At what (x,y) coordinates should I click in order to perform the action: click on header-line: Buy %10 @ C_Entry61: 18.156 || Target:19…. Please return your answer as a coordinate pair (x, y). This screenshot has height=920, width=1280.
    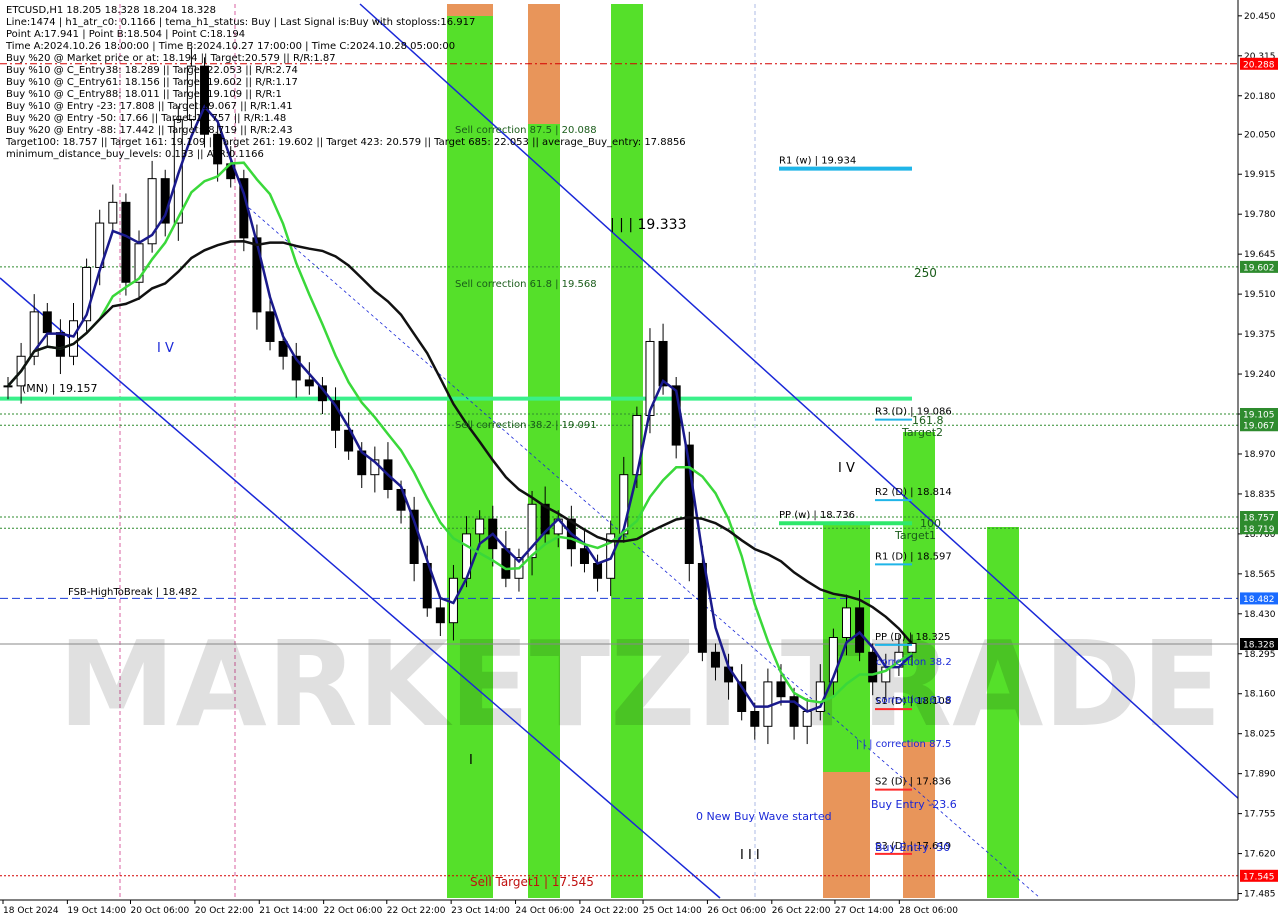
    Looking at the image, I should click on (152, 82).